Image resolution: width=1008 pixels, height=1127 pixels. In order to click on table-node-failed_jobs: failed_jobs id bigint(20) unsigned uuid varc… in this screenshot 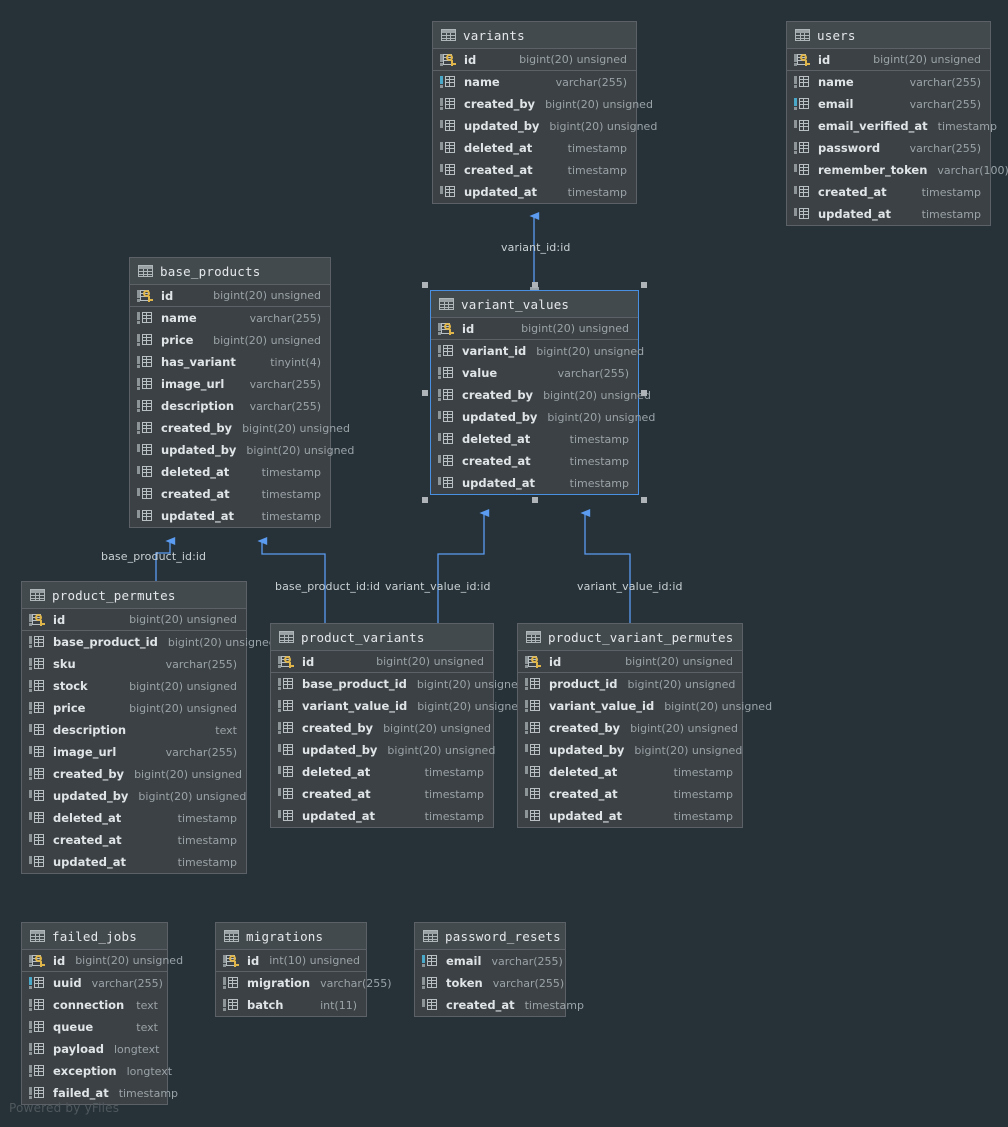, I will do `click(102, 1013)`.